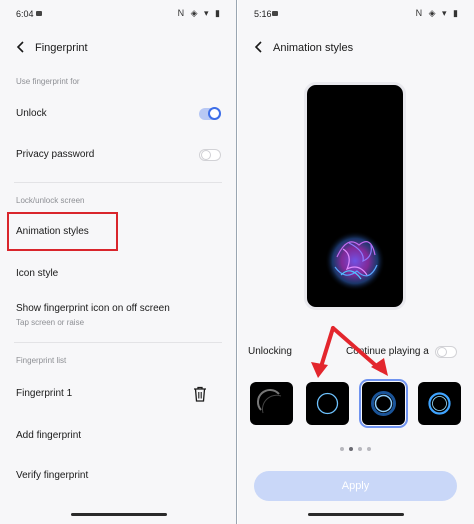 The width and height of the screenshot is (474, 524). Describe the element at coordinates (269, 401) in the screenshot. I see `ring-style-1-icon` at that location.